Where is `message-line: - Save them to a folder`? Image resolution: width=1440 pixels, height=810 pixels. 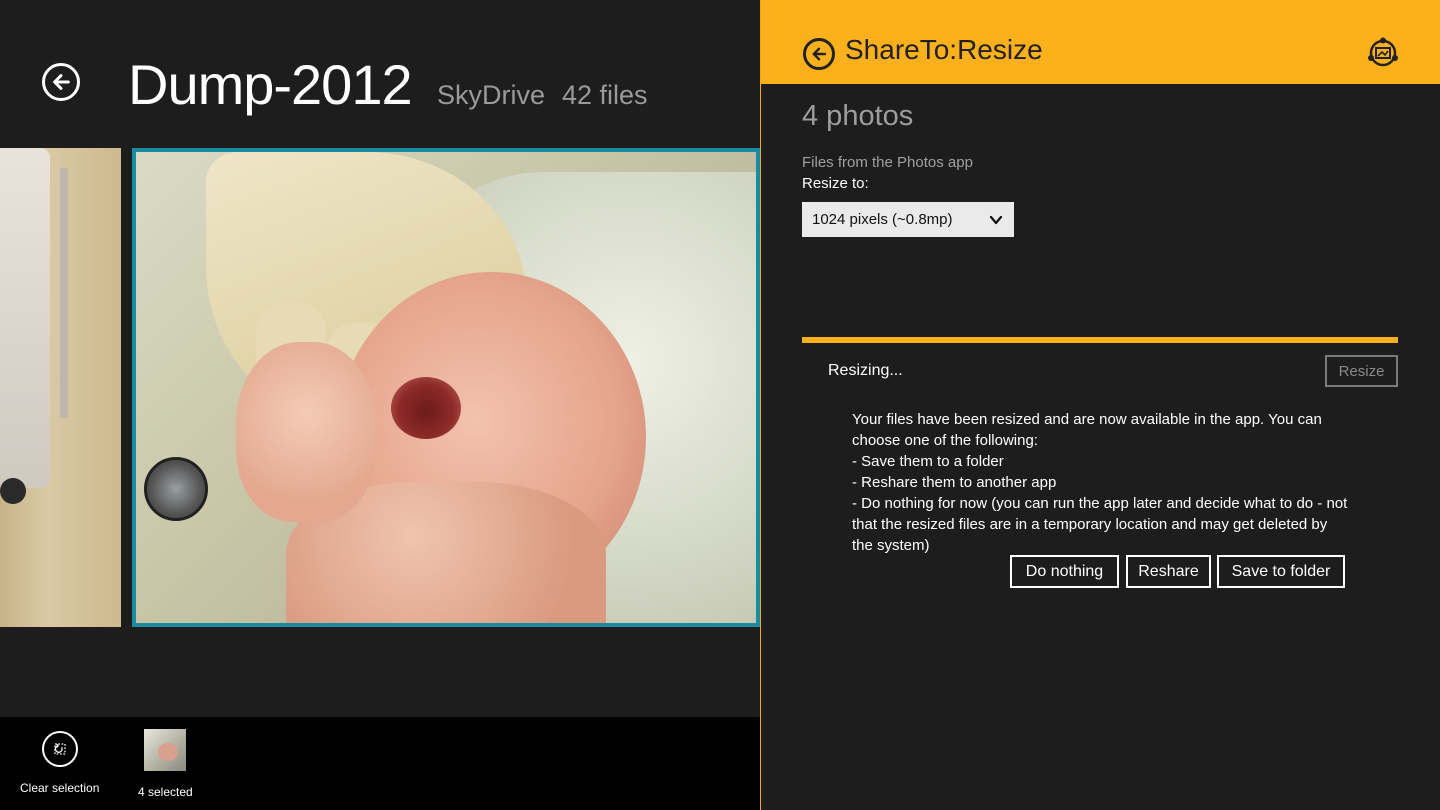
message-line: - Save them to a folder is located at coordinates (928, 461).